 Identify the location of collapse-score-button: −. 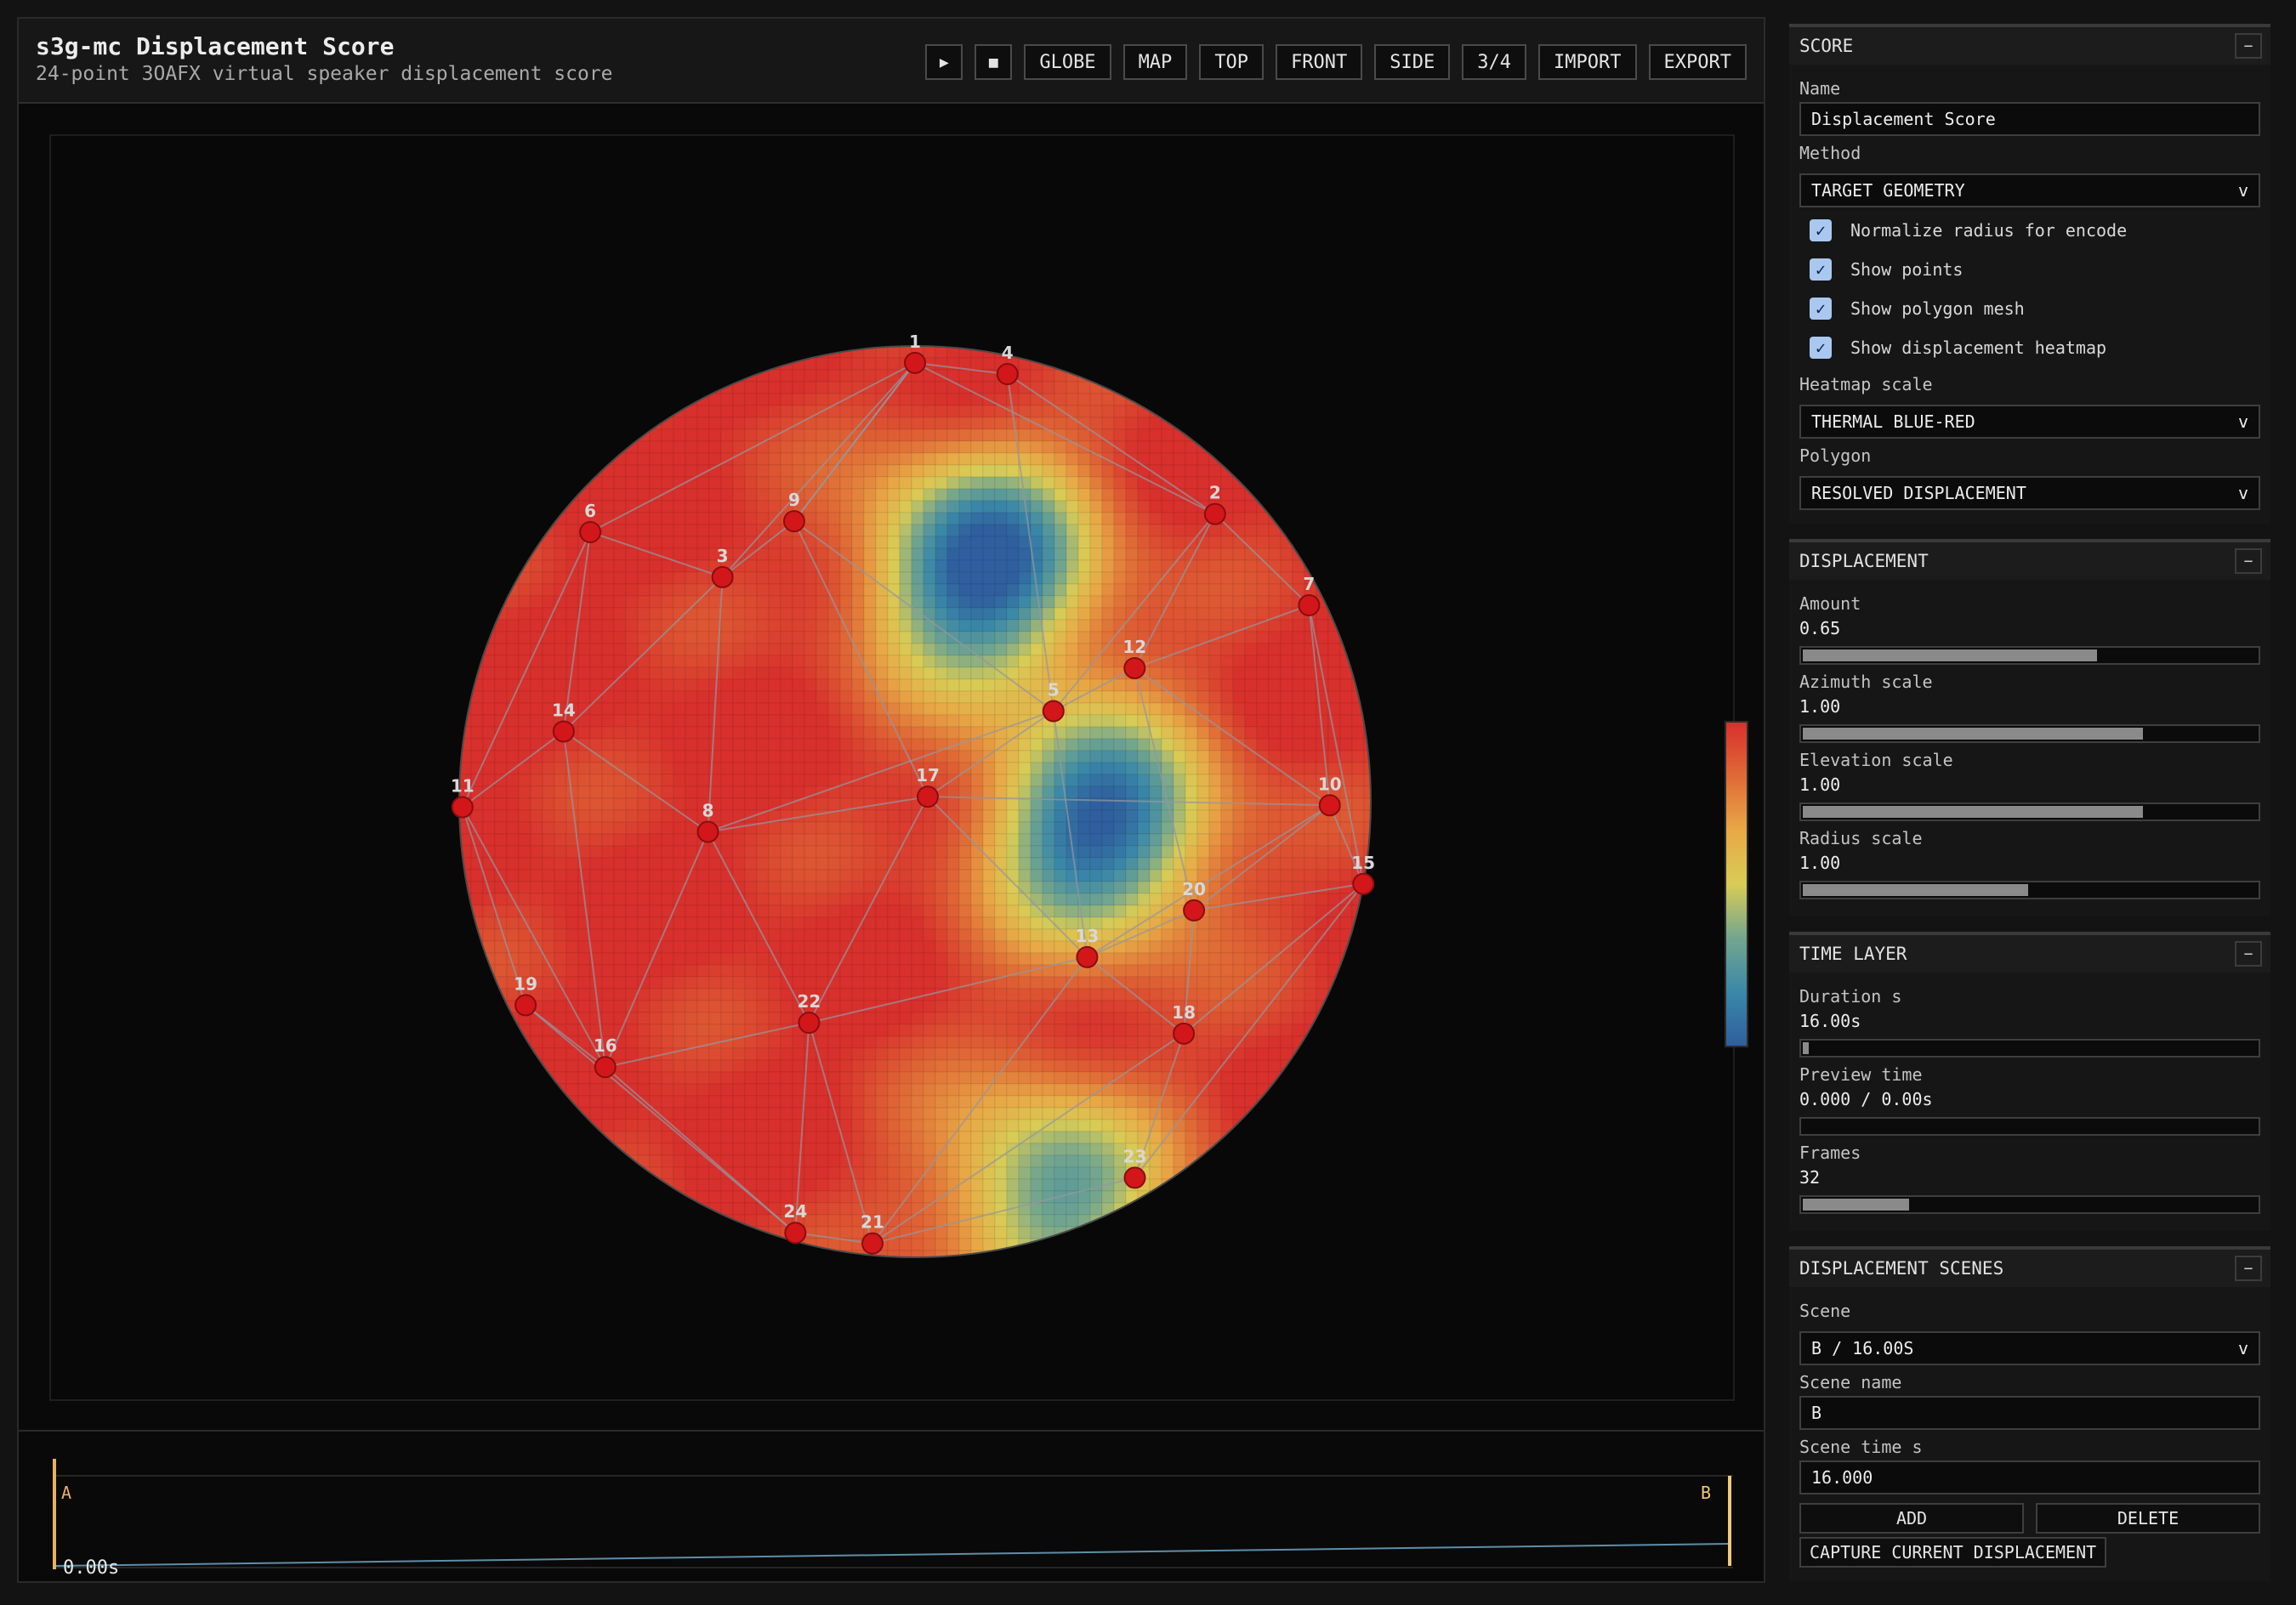
(2248, 46).